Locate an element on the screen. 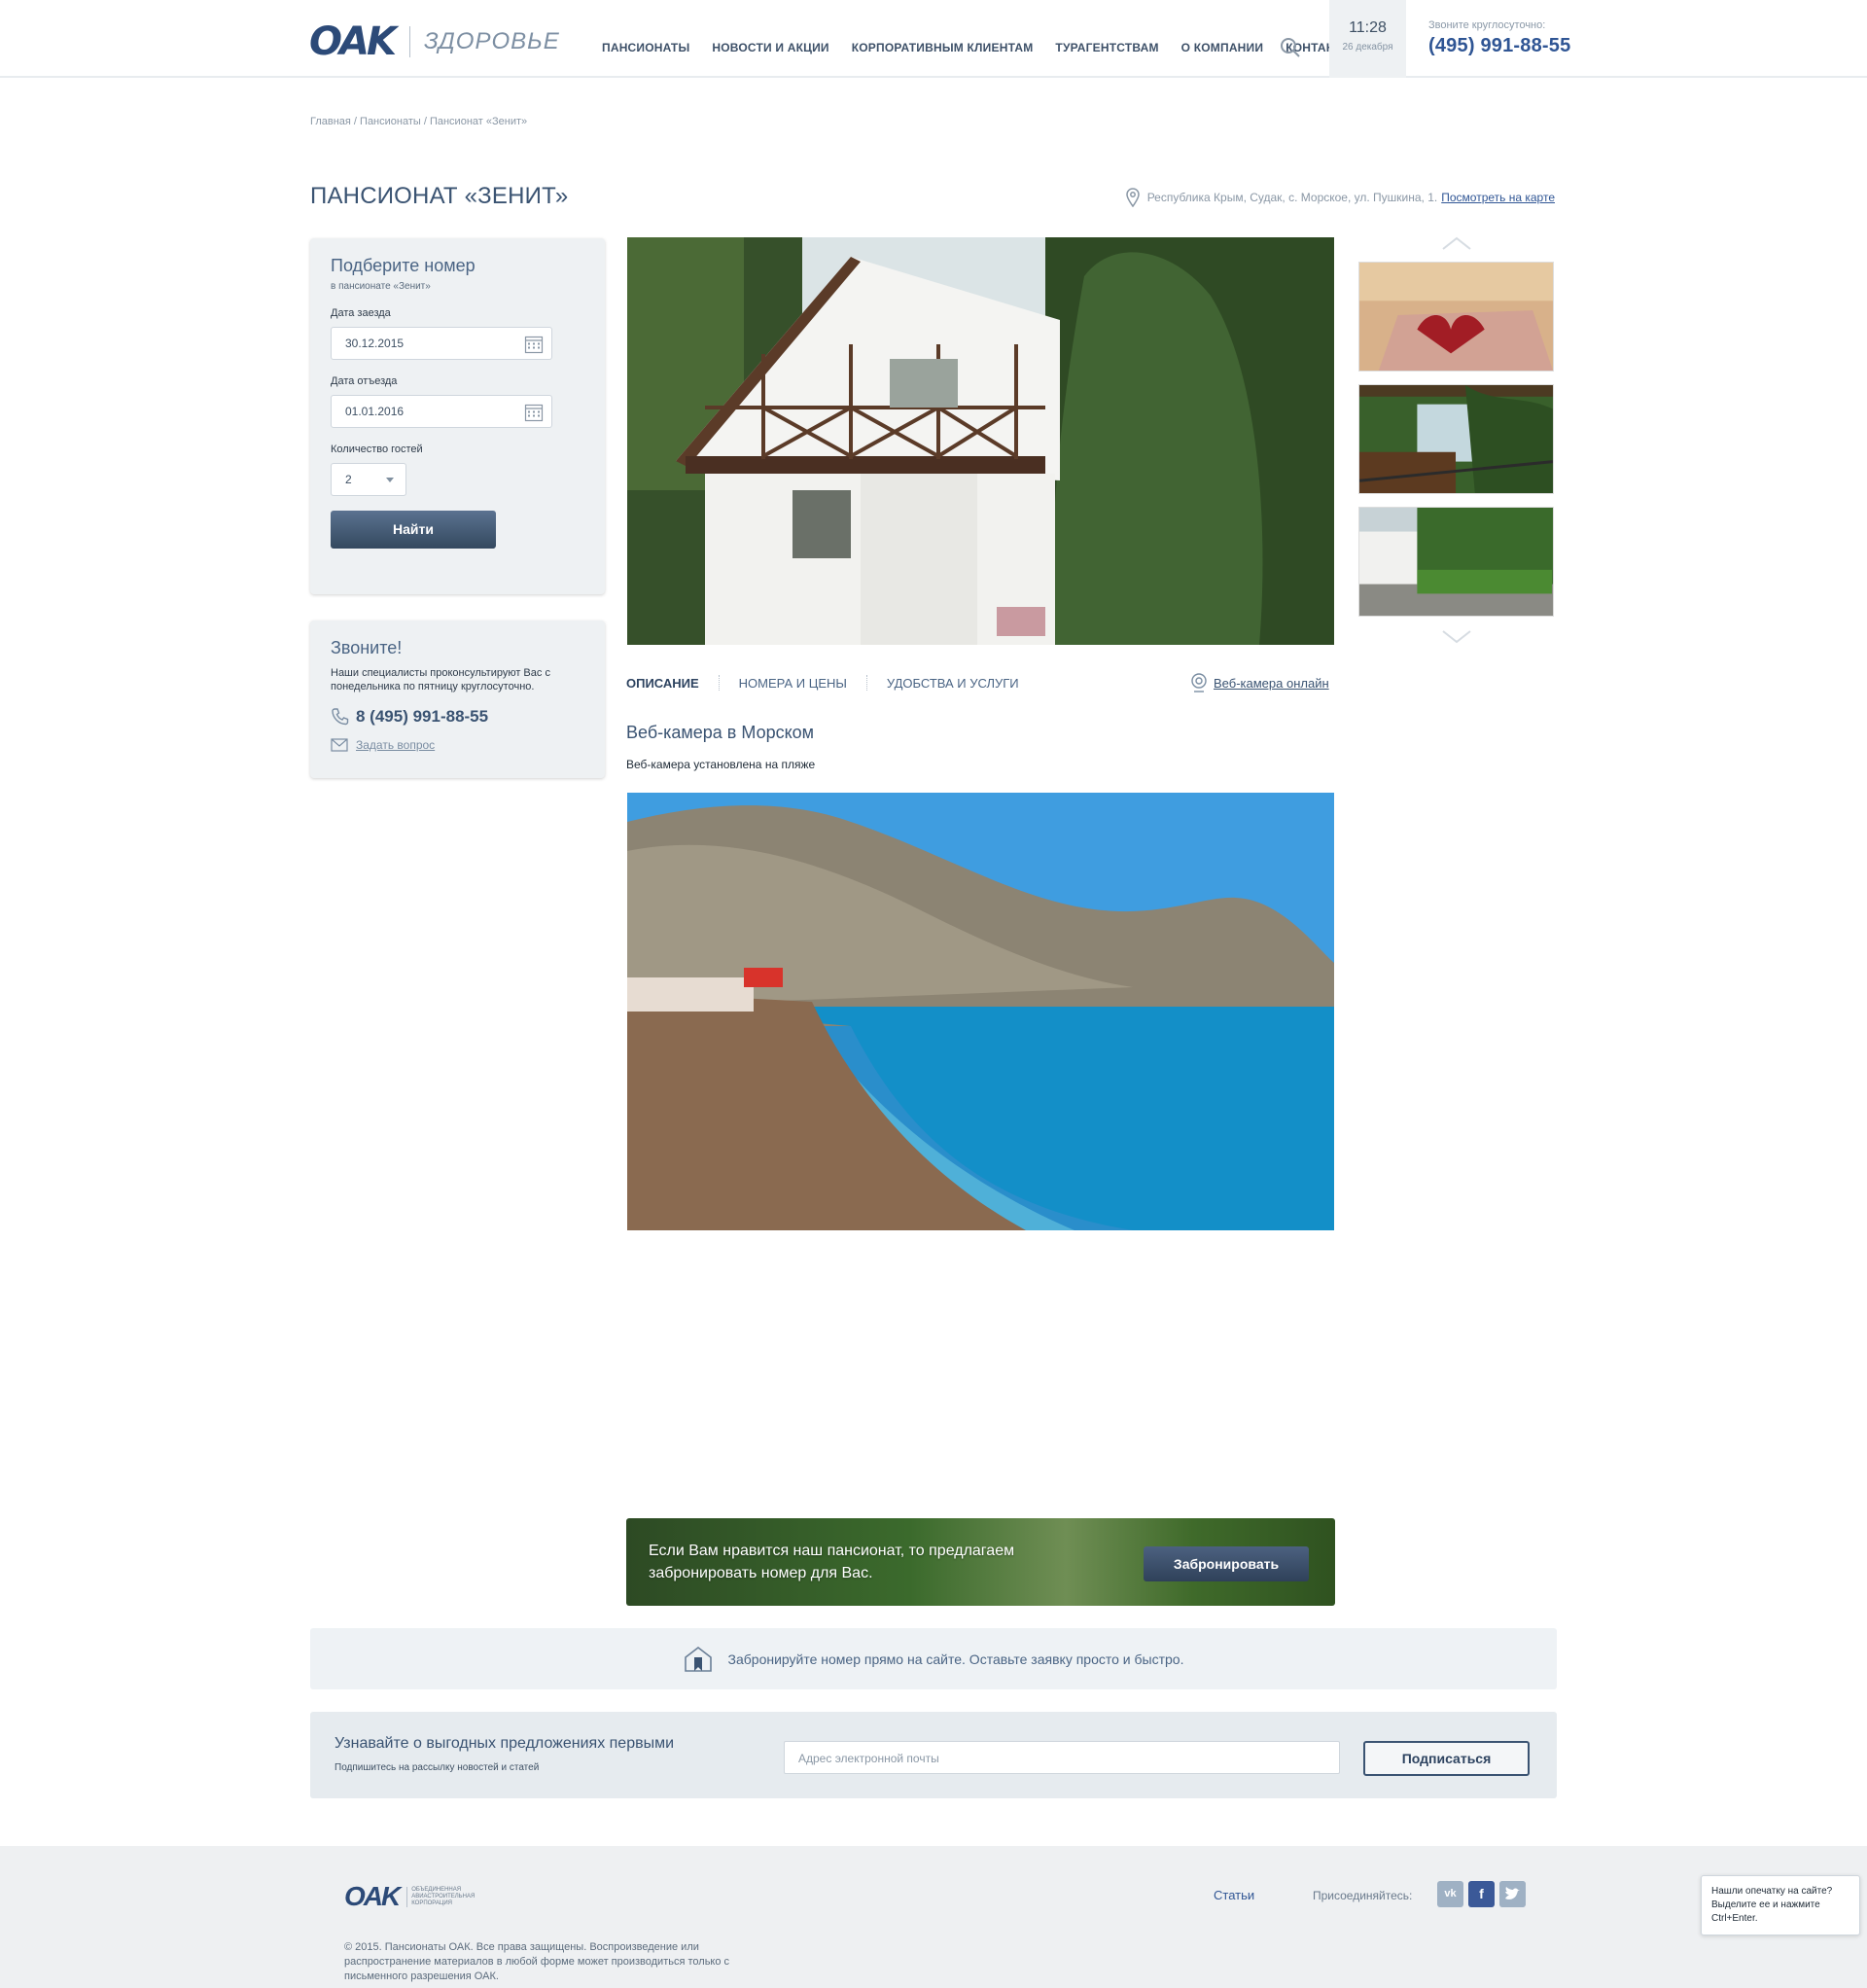 The height and width of the screenshot is (1988, 1867). tab-description: ОПИСАНИЕ is located at coordinates (662, 683).